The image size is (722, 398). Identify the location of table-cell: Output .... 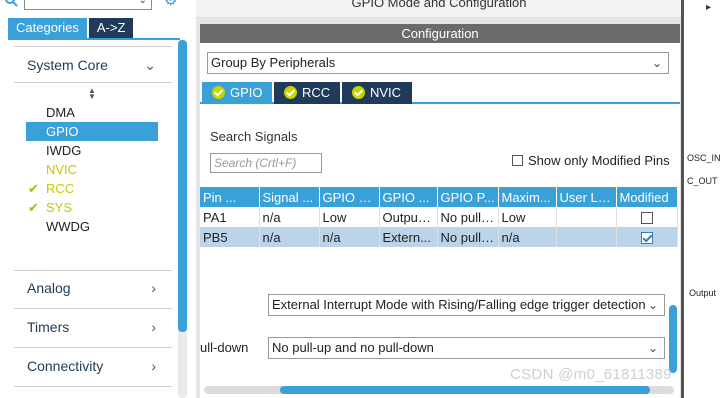
(408, 217).